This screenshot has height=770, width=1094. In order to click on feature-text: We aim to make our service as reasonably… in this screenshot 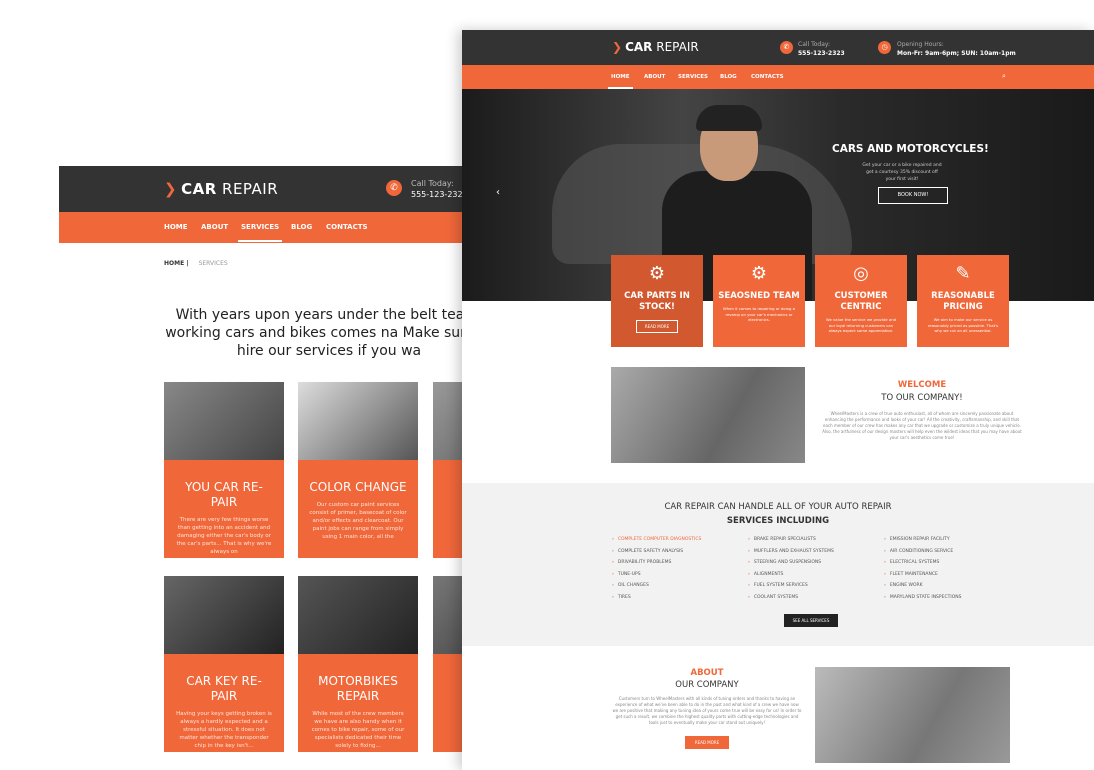, I will do `click(963, 325)`.